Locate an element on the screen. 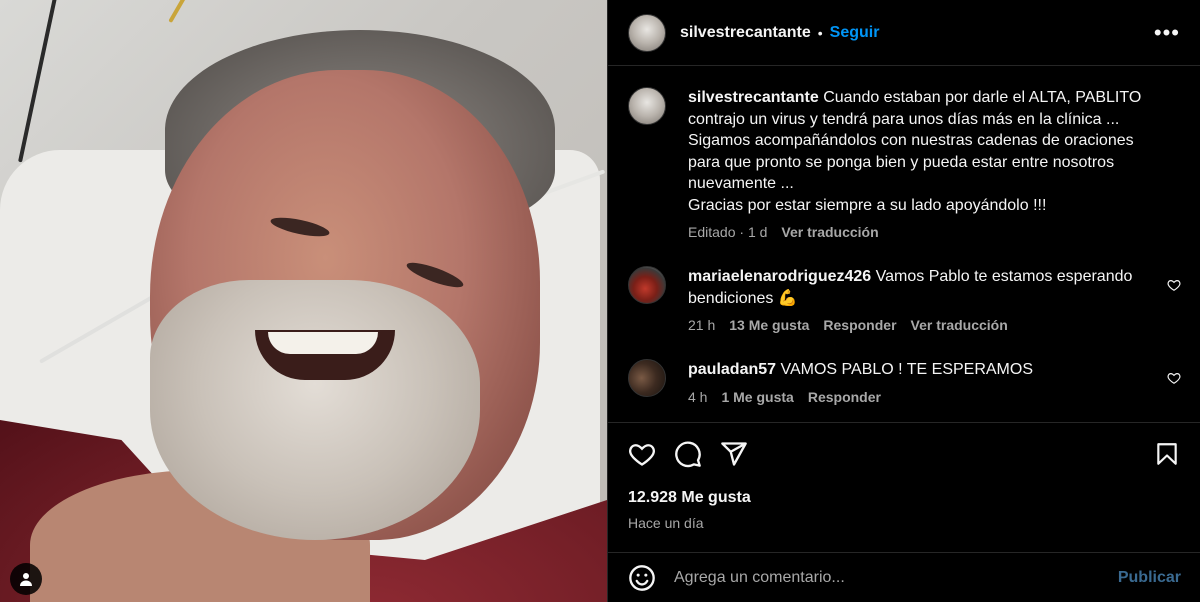  caption-meta: Editado · 1 d Ver traducción is located at coordinates (783, 232).